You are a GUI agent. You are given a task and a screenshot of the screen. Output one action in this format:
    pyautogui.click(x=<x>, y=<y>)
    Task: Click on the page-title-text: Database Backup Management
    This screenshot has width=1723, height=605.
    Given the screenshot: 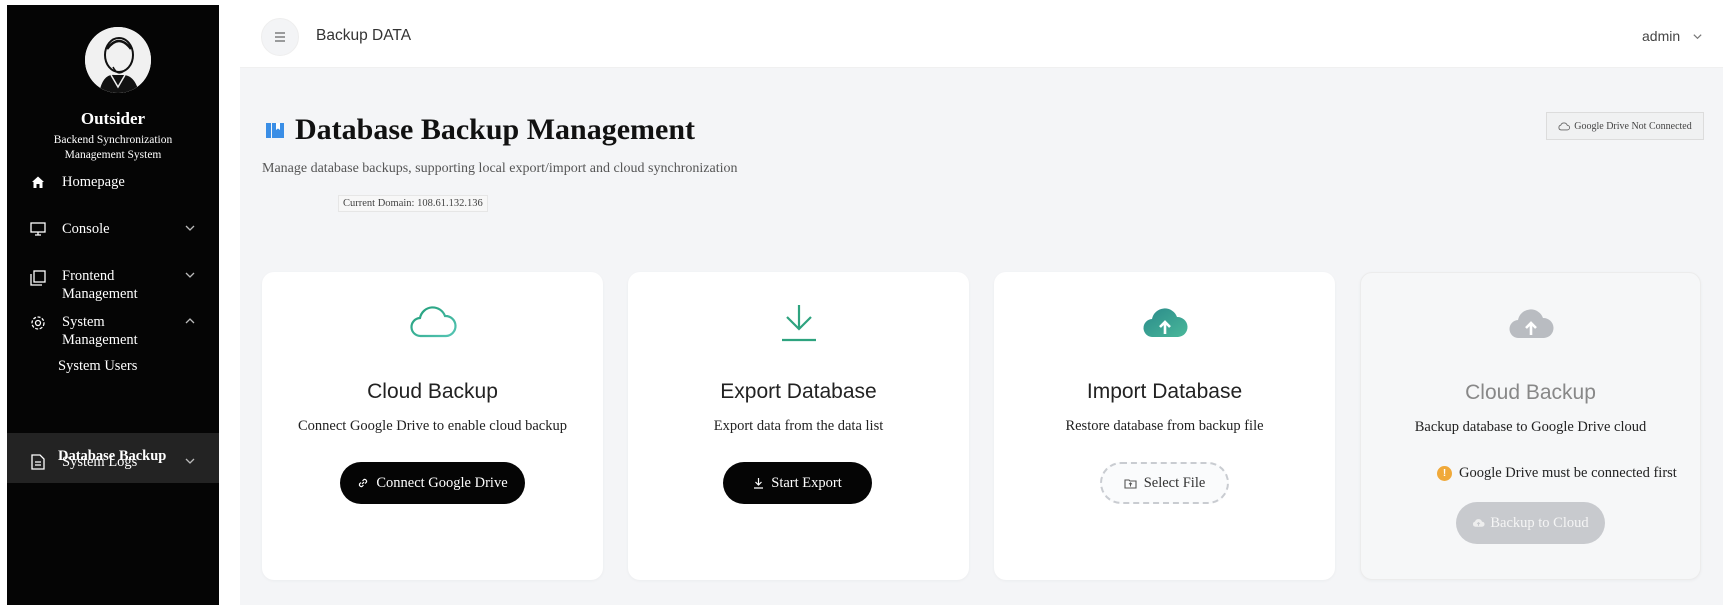 What is the action you would take?
    pyautogui.click(x=495, y=129)
    